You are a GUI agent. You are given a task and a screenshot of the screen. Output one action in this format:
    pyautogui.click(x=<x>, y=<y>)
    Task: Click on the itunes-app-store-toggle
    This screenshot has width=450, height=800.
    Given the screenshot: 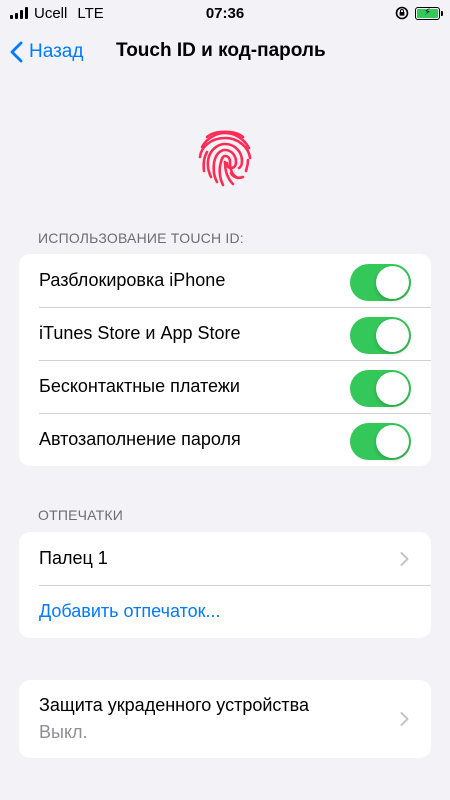 What is the action you would take?
    pyautogui.click(x=380, y=335)
    